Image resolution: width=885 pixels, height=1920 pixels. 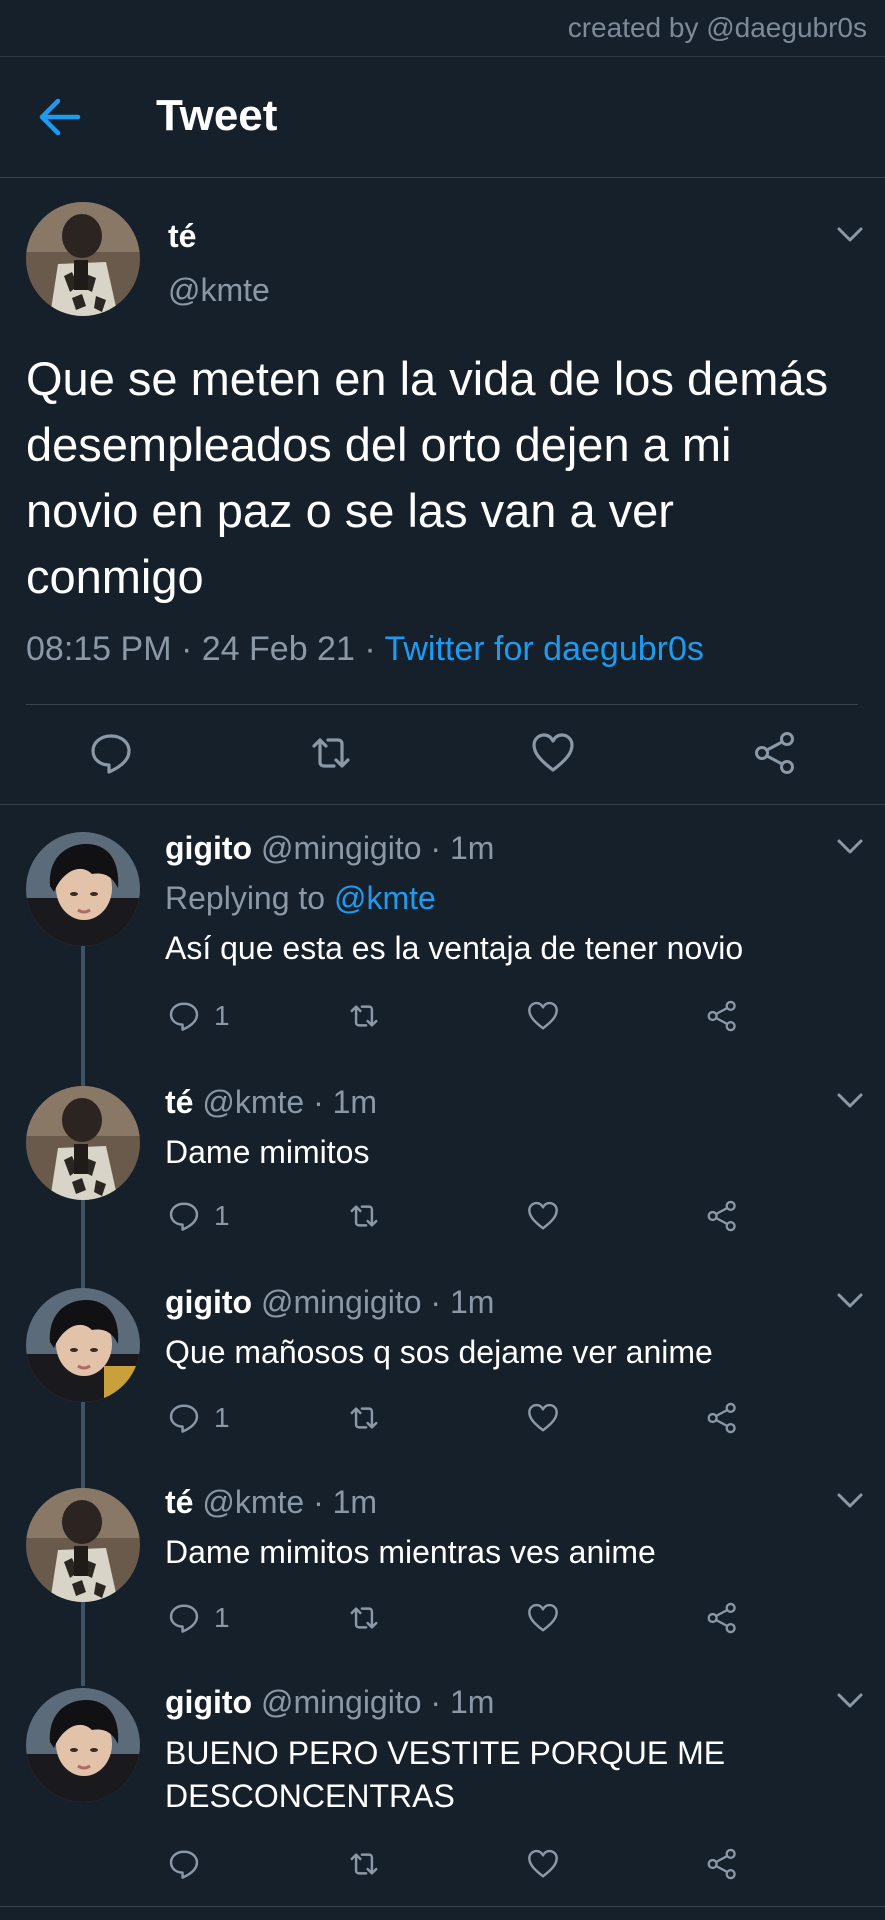 I want to click on reply-text: Que mañosos q sos dejame ver anime, so click(x=439, y=1352).